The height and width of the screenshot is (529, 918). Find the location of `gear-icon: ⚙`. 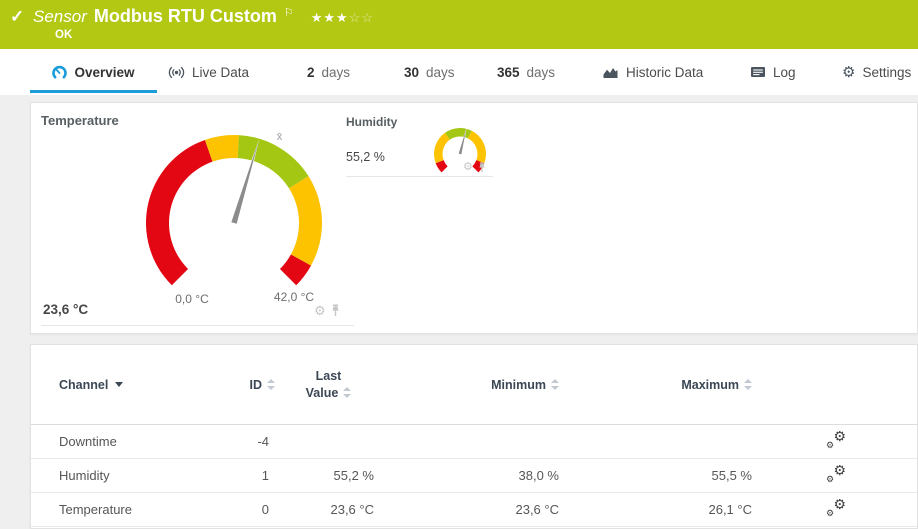

gear-icon: ⚙ is located at coordinates (849, 72).